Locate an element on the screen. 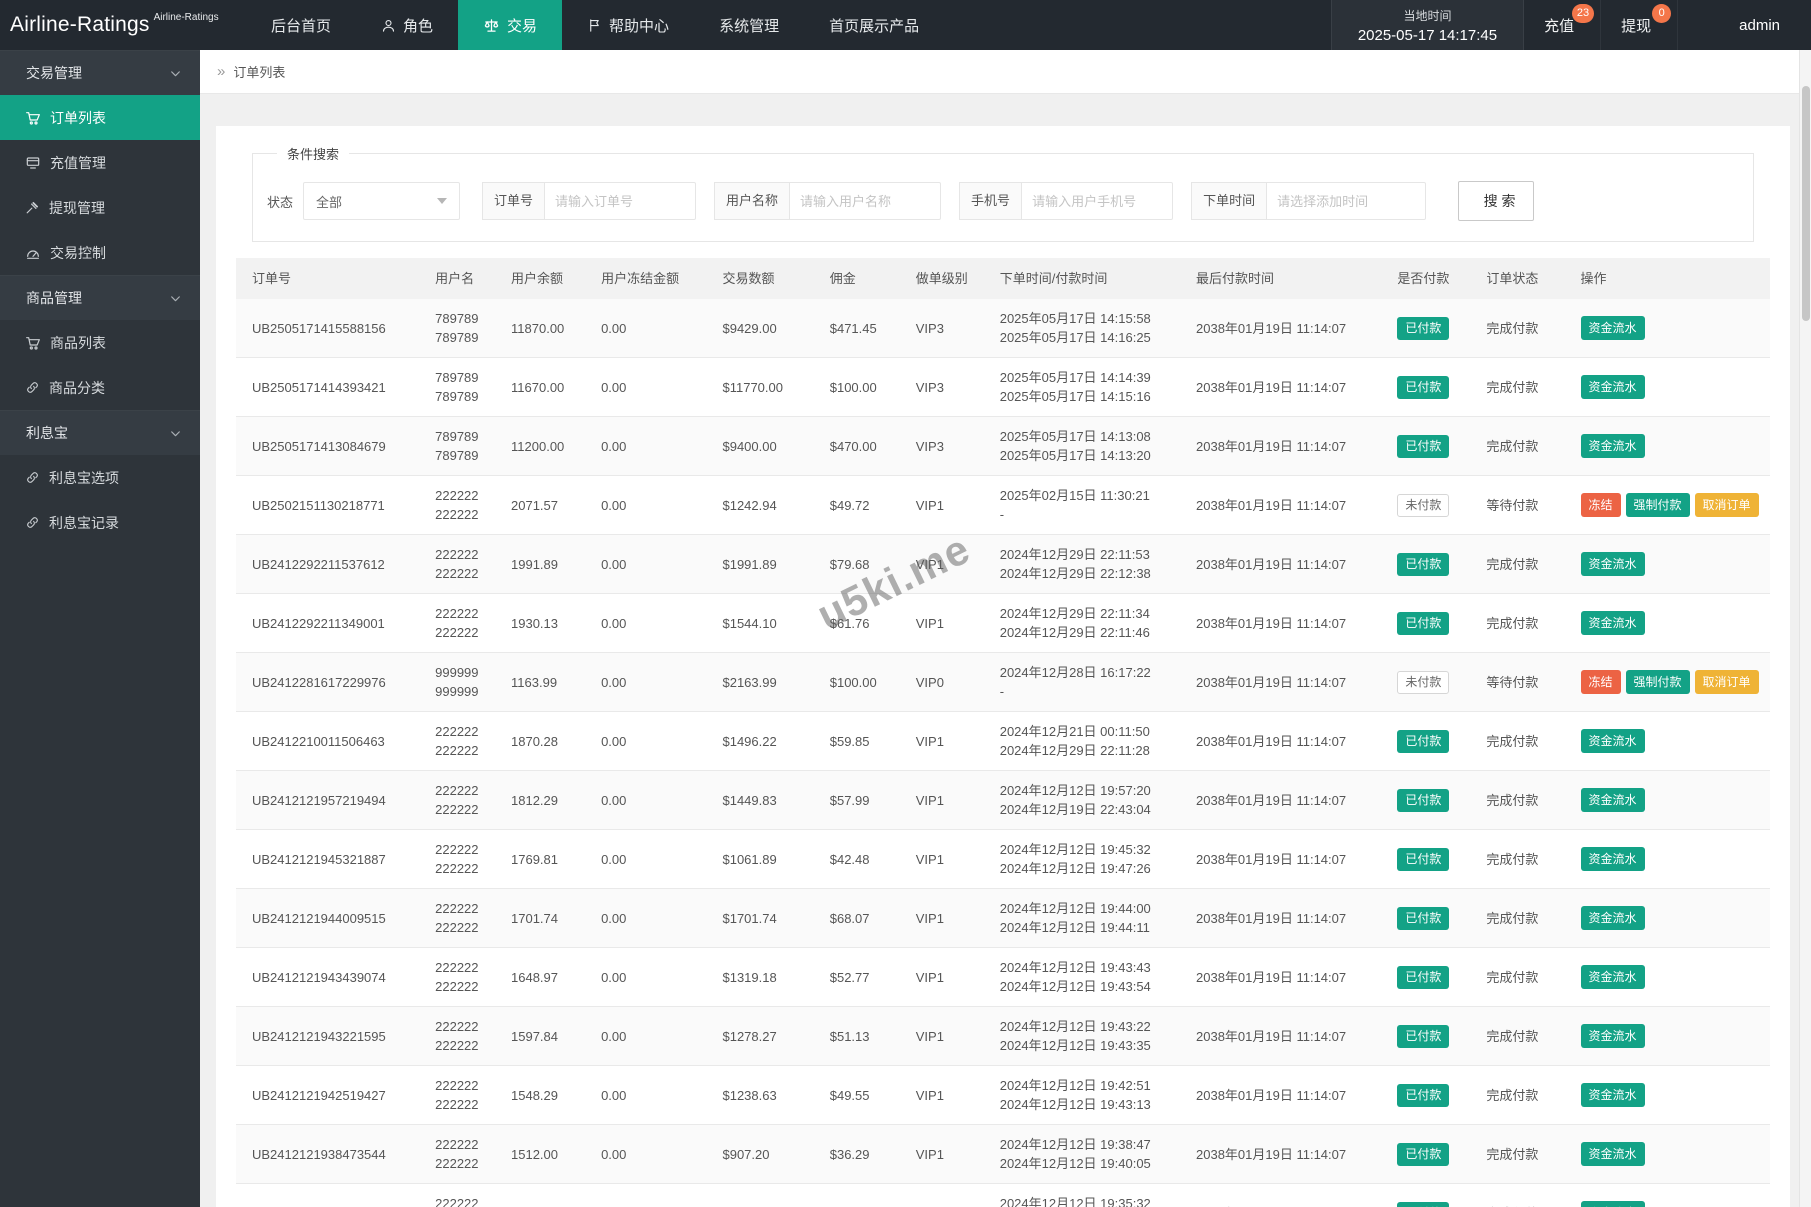  cell-username: 789789 789789 is located at coordinates (457, 387).